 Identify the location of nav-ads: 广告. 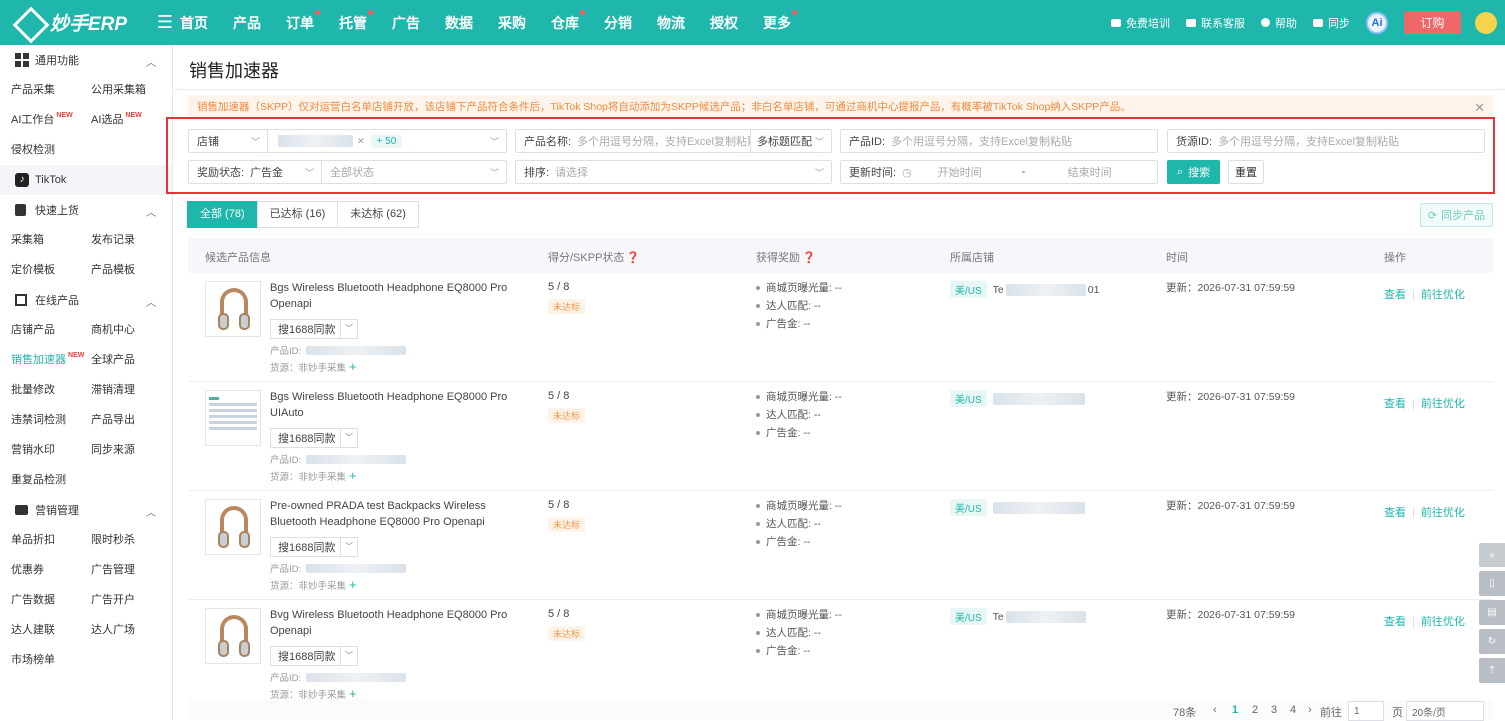
(406, 23).